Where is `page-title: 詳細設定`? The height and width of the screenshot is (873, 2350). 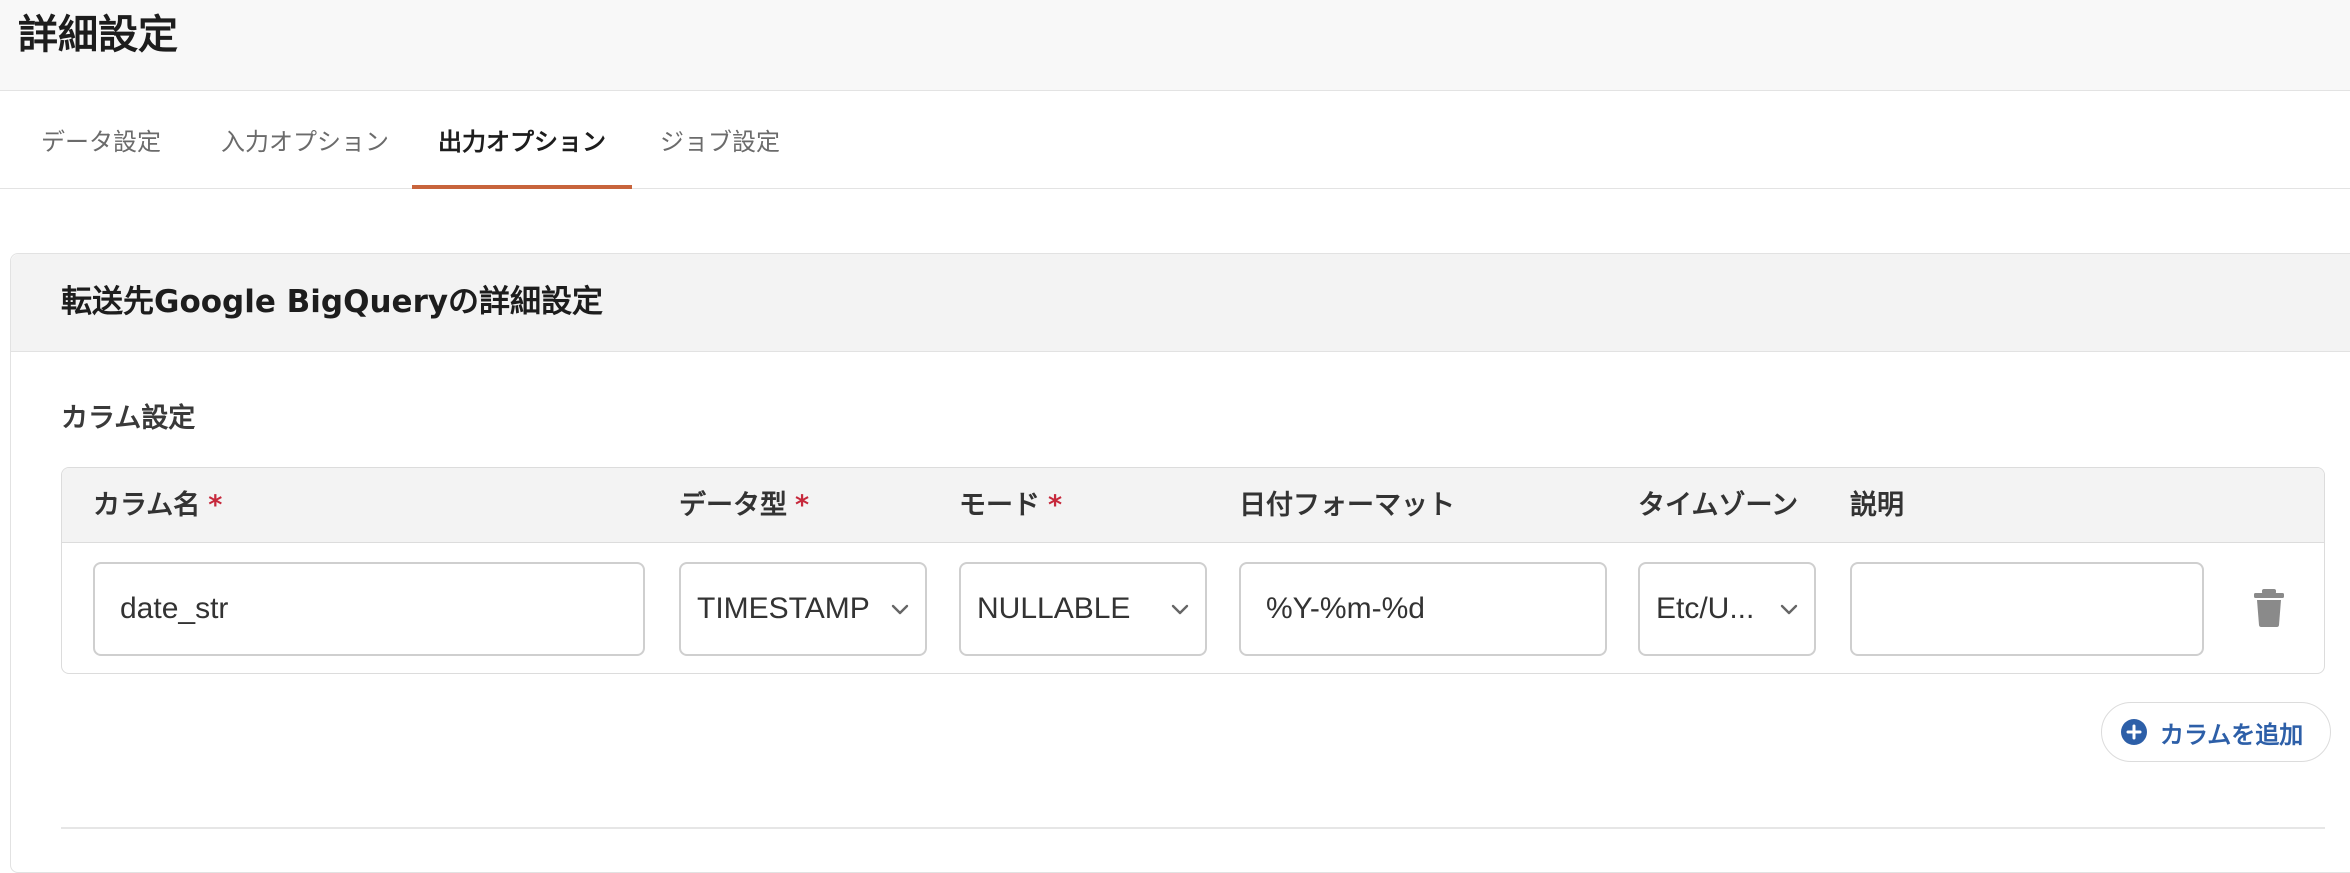 page-title: 詳細設定 is located at coordinates (98, 35).